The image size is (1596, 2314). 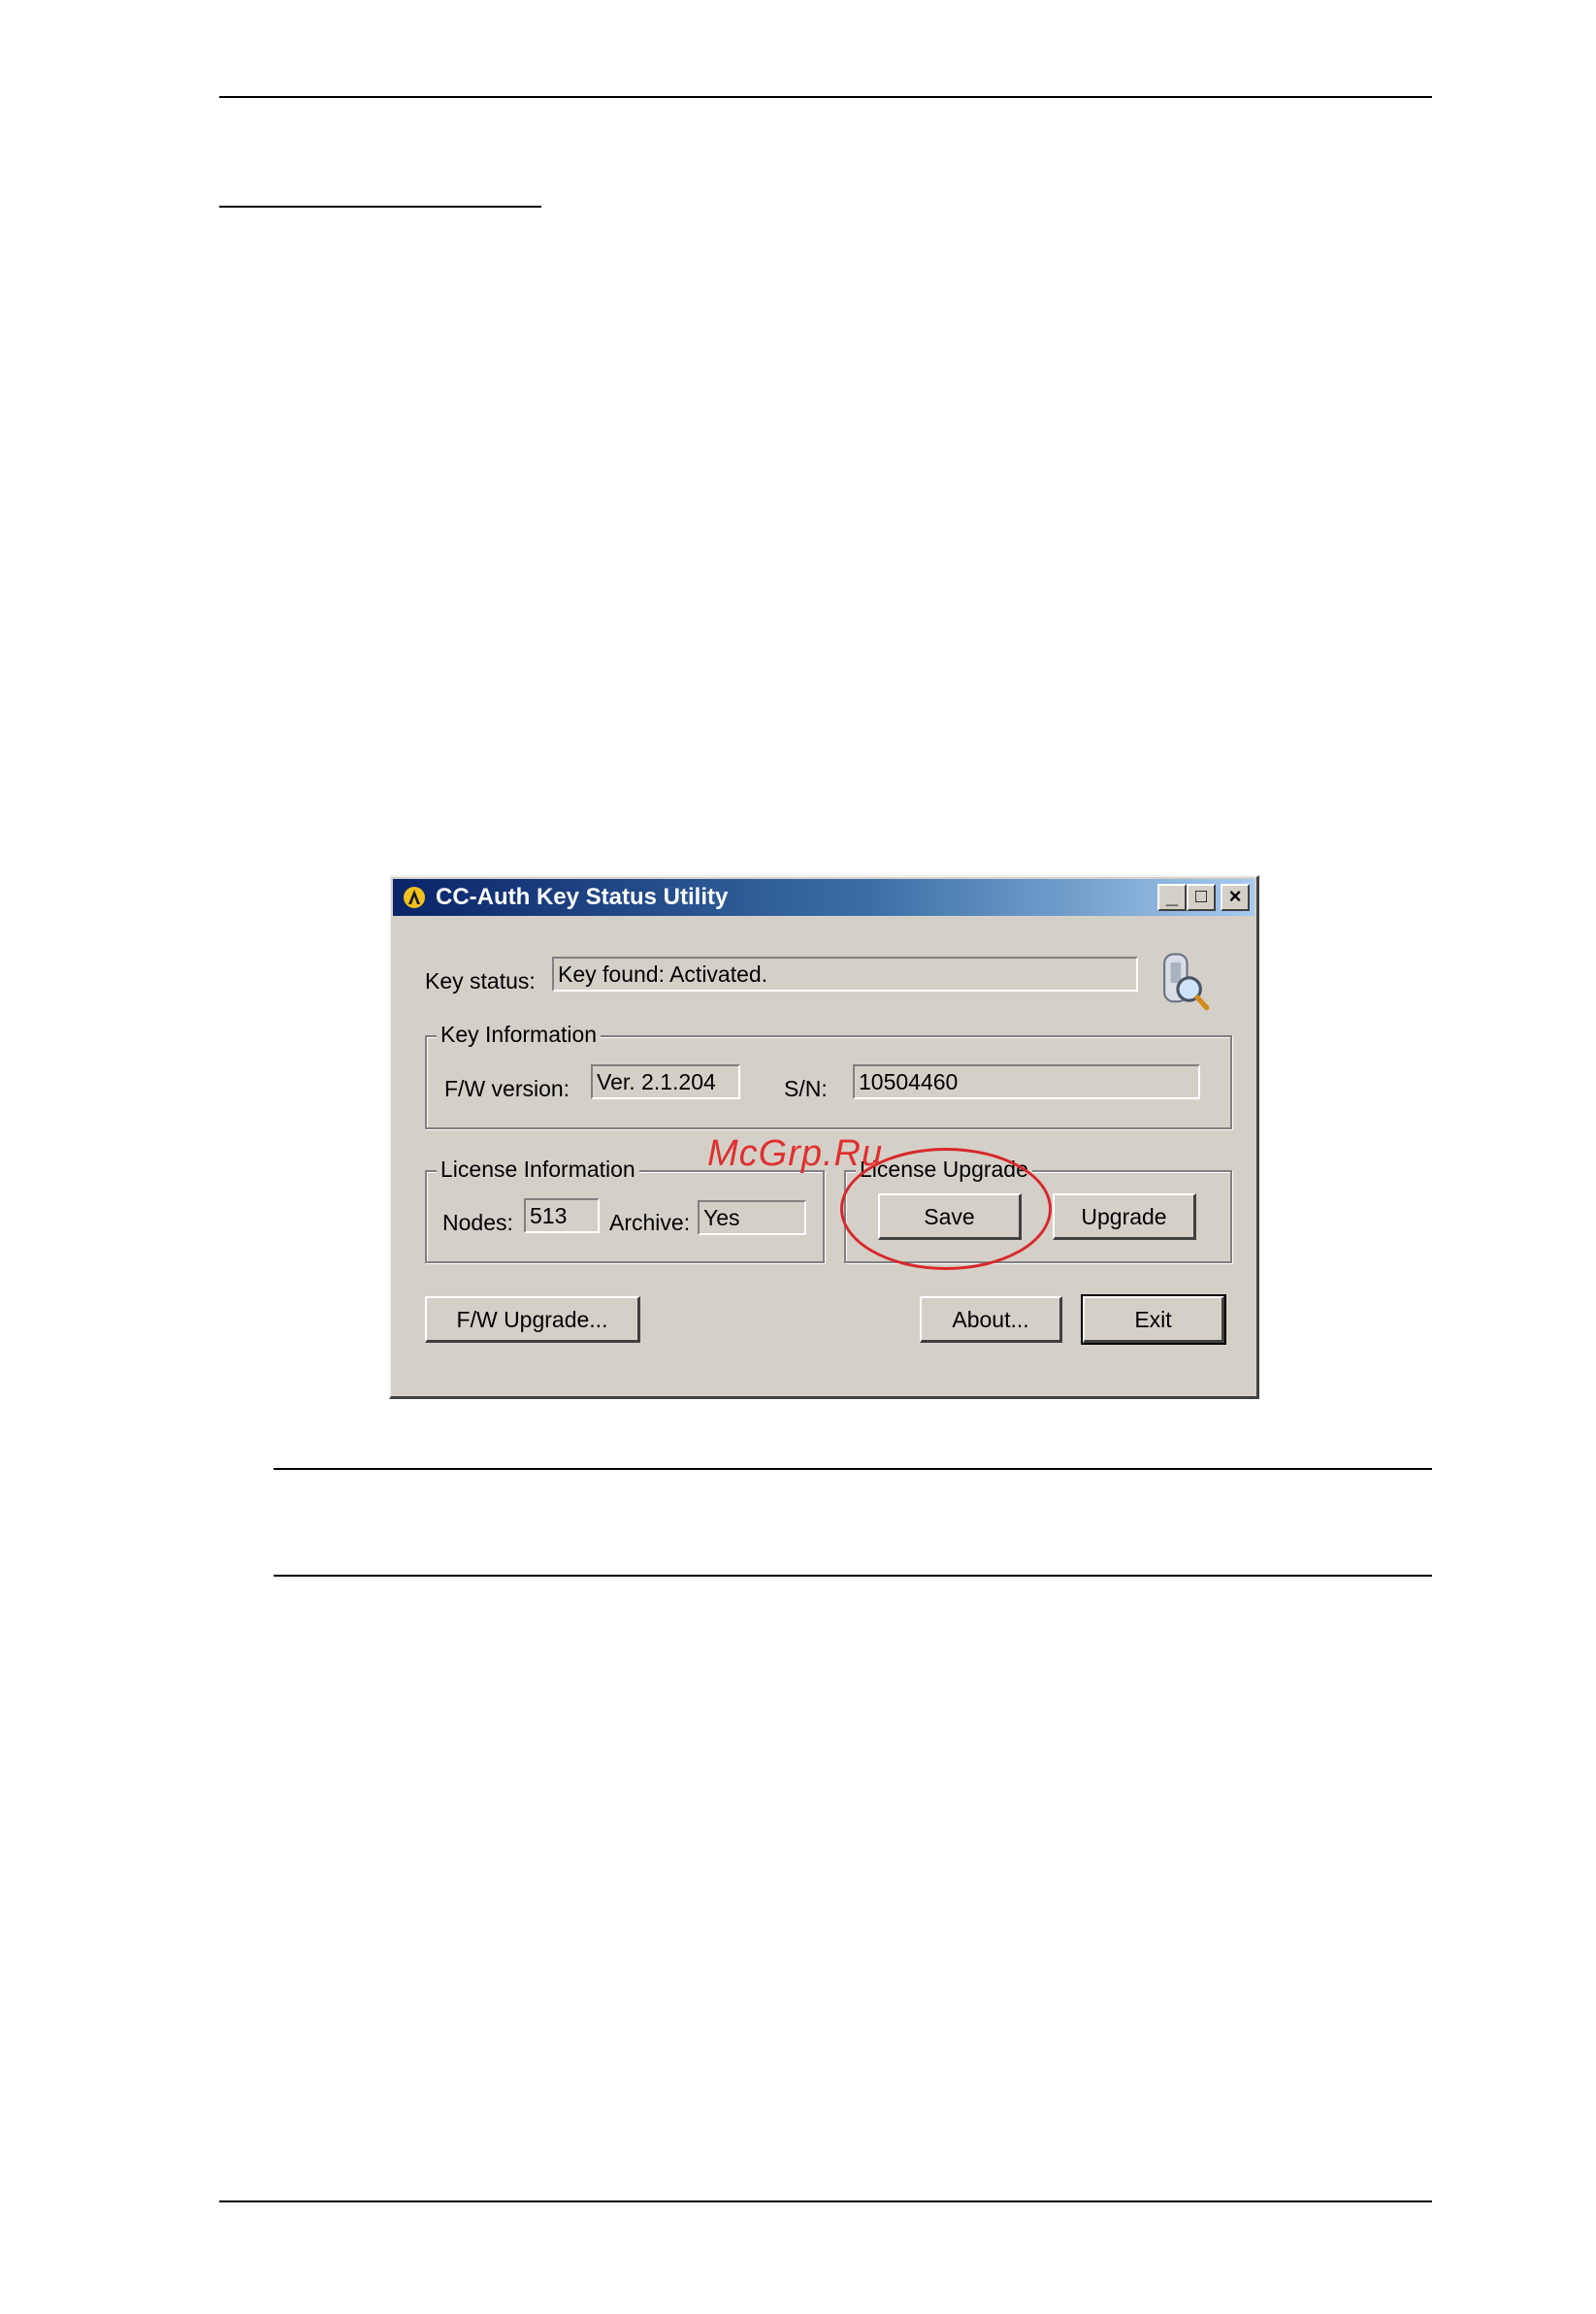 I want to click on nodes-label: Nodes:, so click(x=477, y=1222).